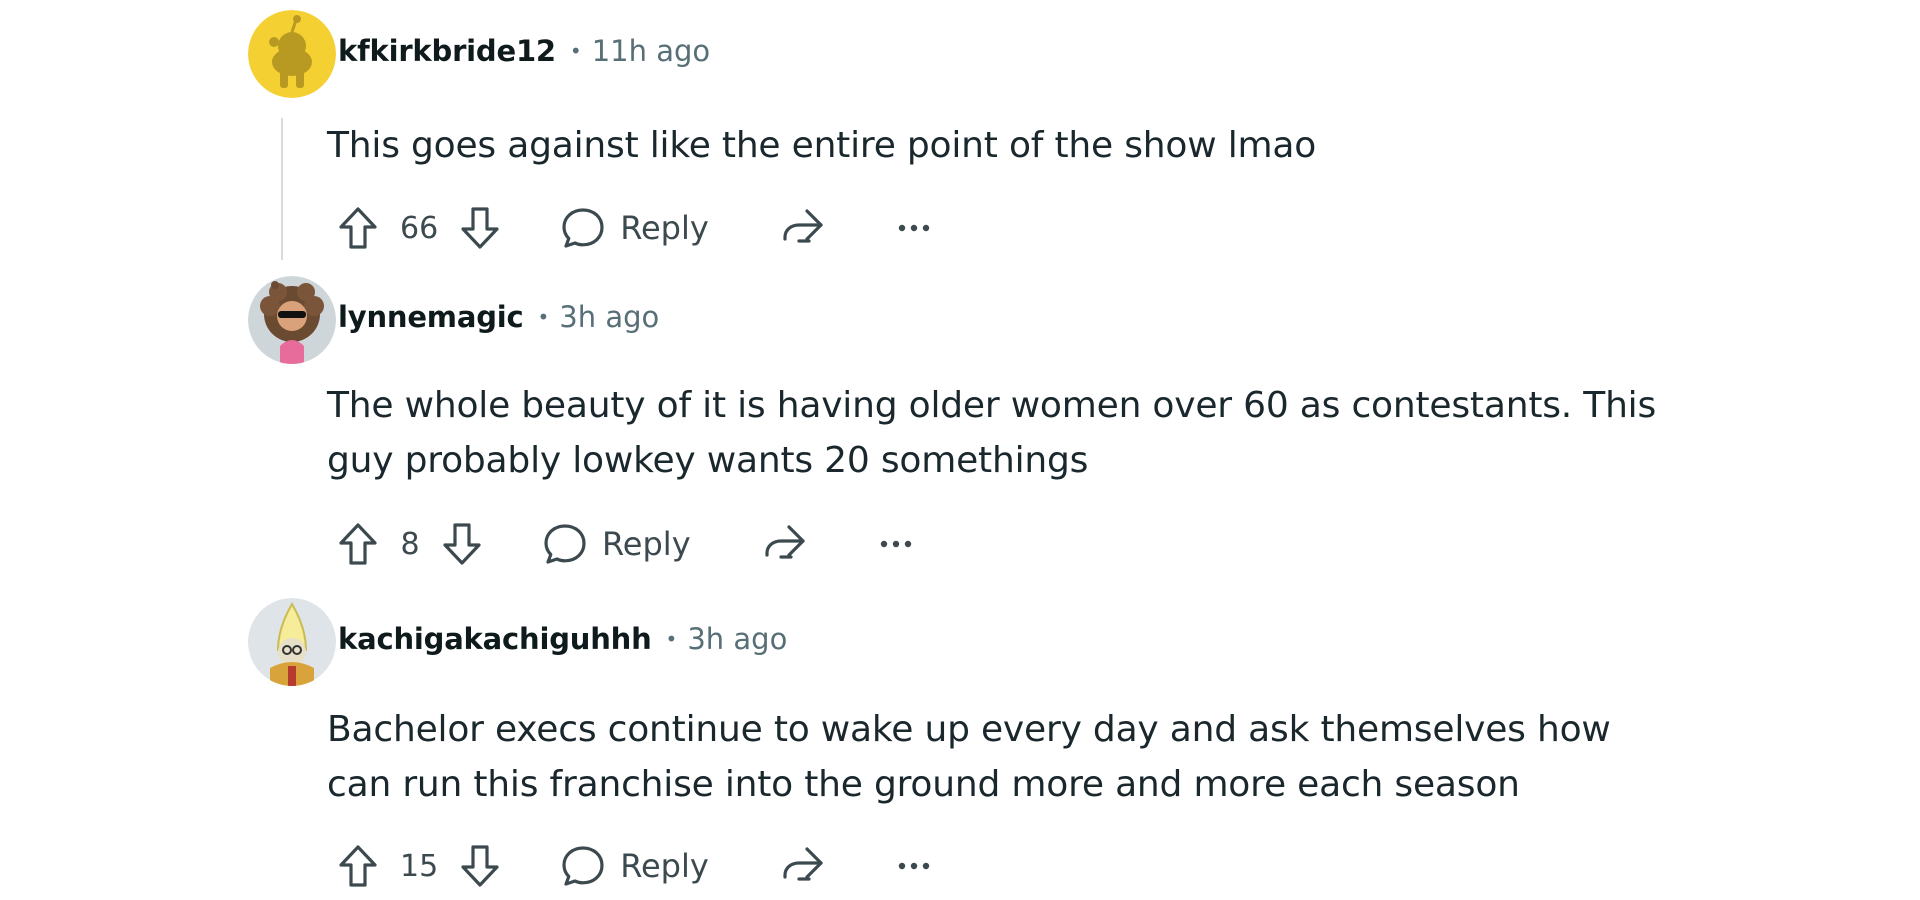 The width and height of the screenshot is (1920, 900). I want to click on comment-actions: 66 Reply, so click(633, 228).